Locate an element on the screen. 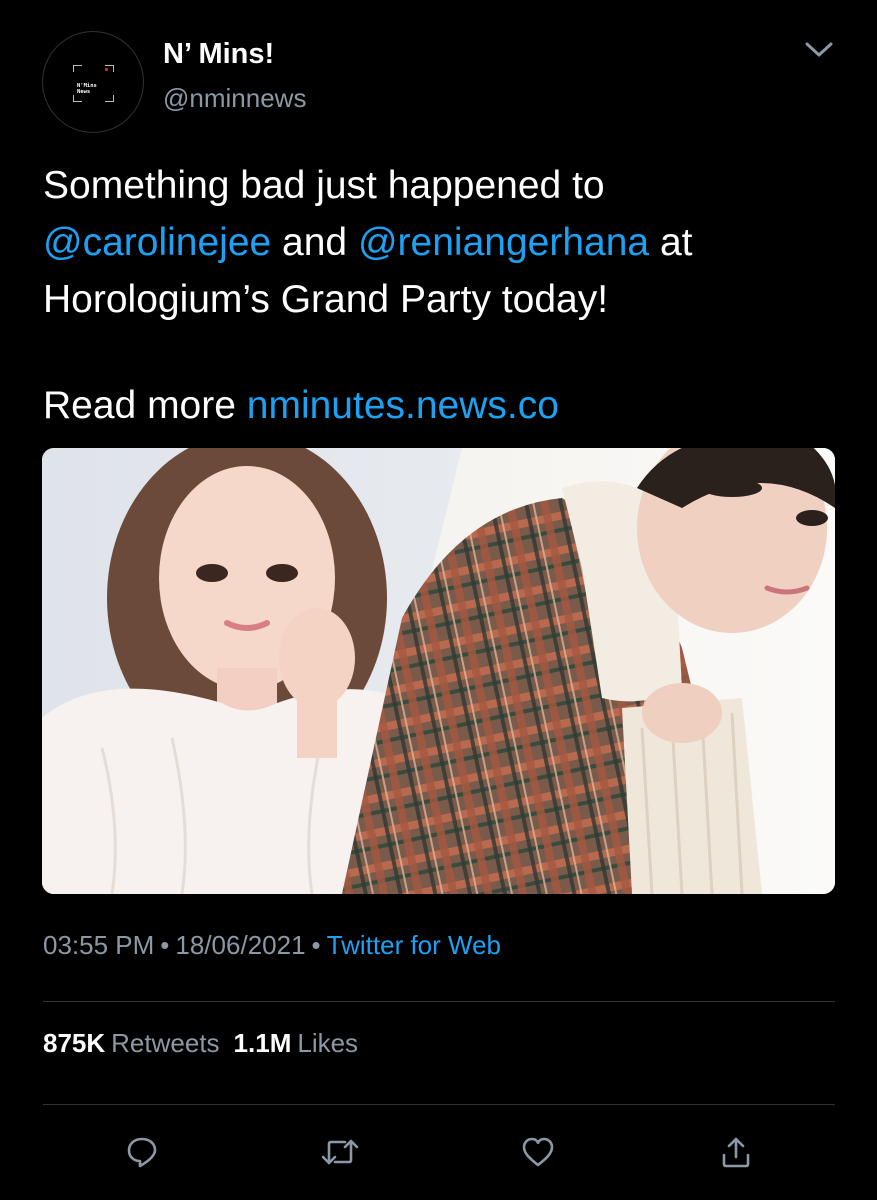  reply-button is located at coordinates (142, 1152).